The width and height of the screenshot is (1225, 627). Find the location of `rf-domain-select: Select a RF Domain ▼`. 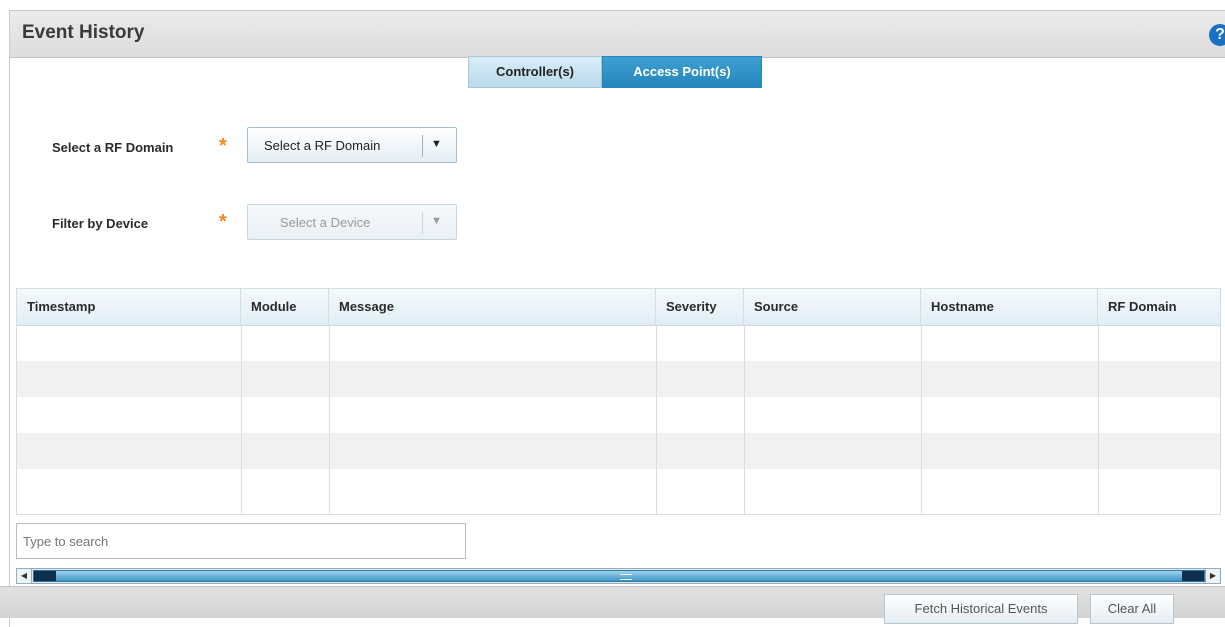

rf-domain-select: Select a RF Domain ▼ is located at coordinates (352, 145).